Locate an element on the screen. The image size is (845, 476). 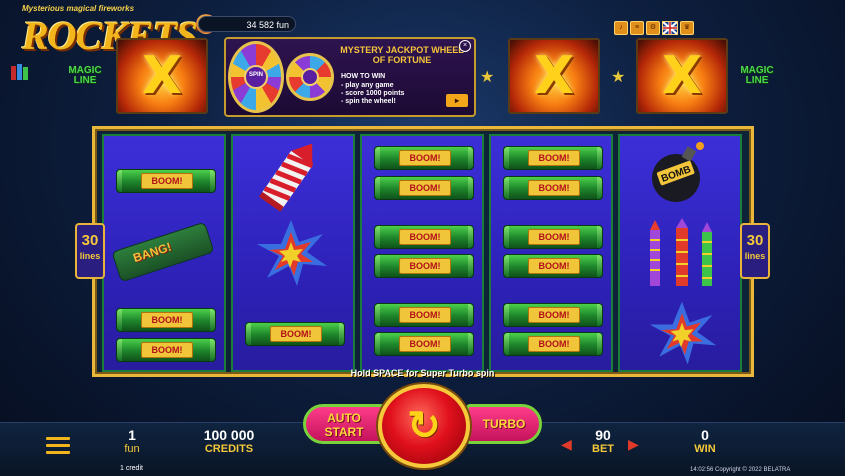
jackpot-title: MYSTERY JACKPOT WHEEL OF FORTUNE is located at coordinates (402, 55).